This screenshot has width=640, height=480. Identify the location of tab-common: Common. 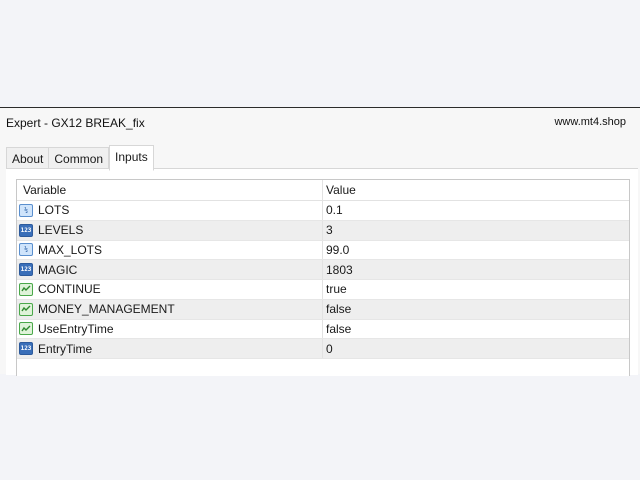
(79, 158).